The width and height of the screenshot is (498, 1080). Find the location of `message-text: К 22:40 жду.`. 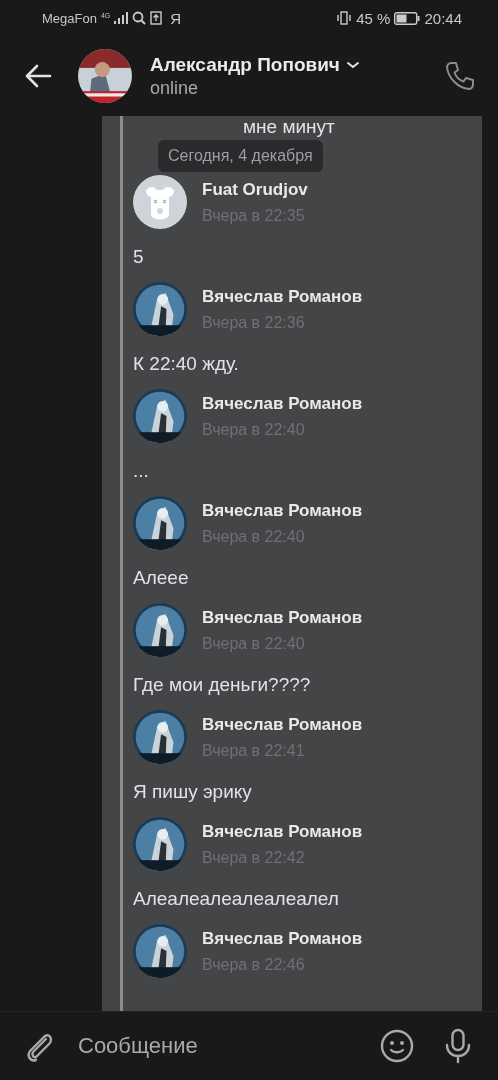

message-text: К 22:40 жду. is located at coordinates (186, 364).